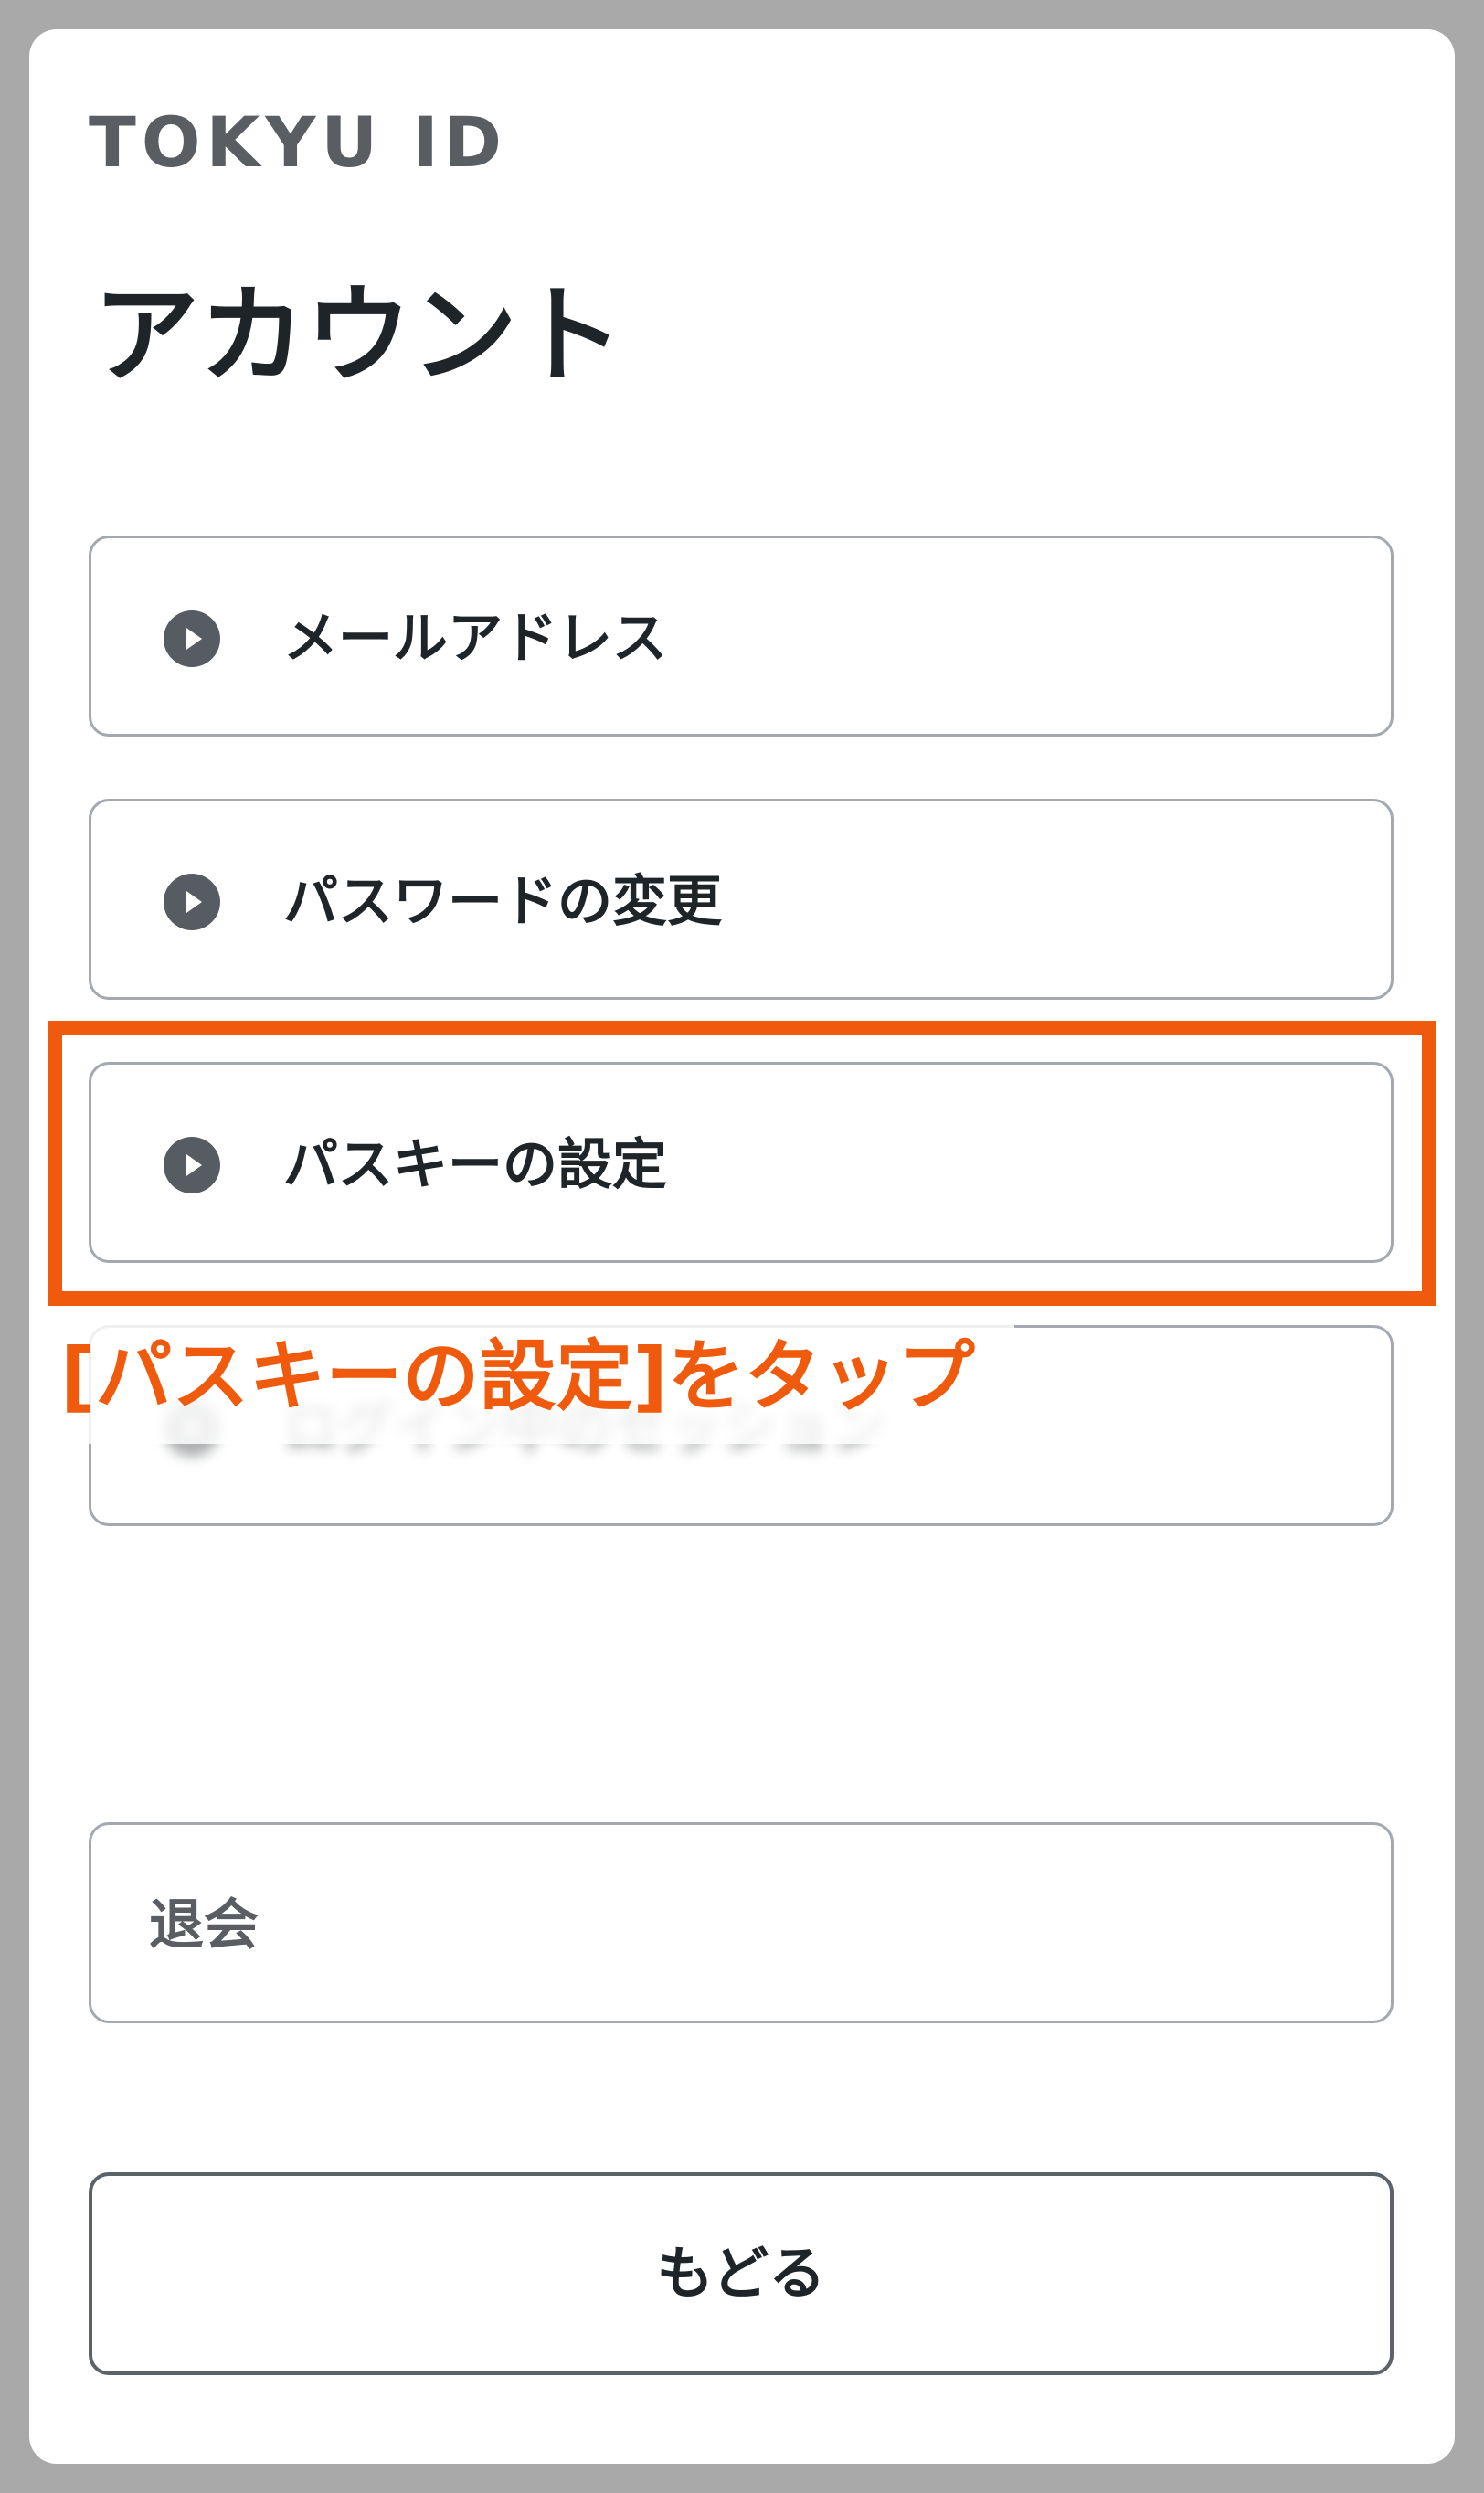 This screenshot has width=1484, height=2493. I want to click on menu-item-email: メールアドレス, so click(742, 636).